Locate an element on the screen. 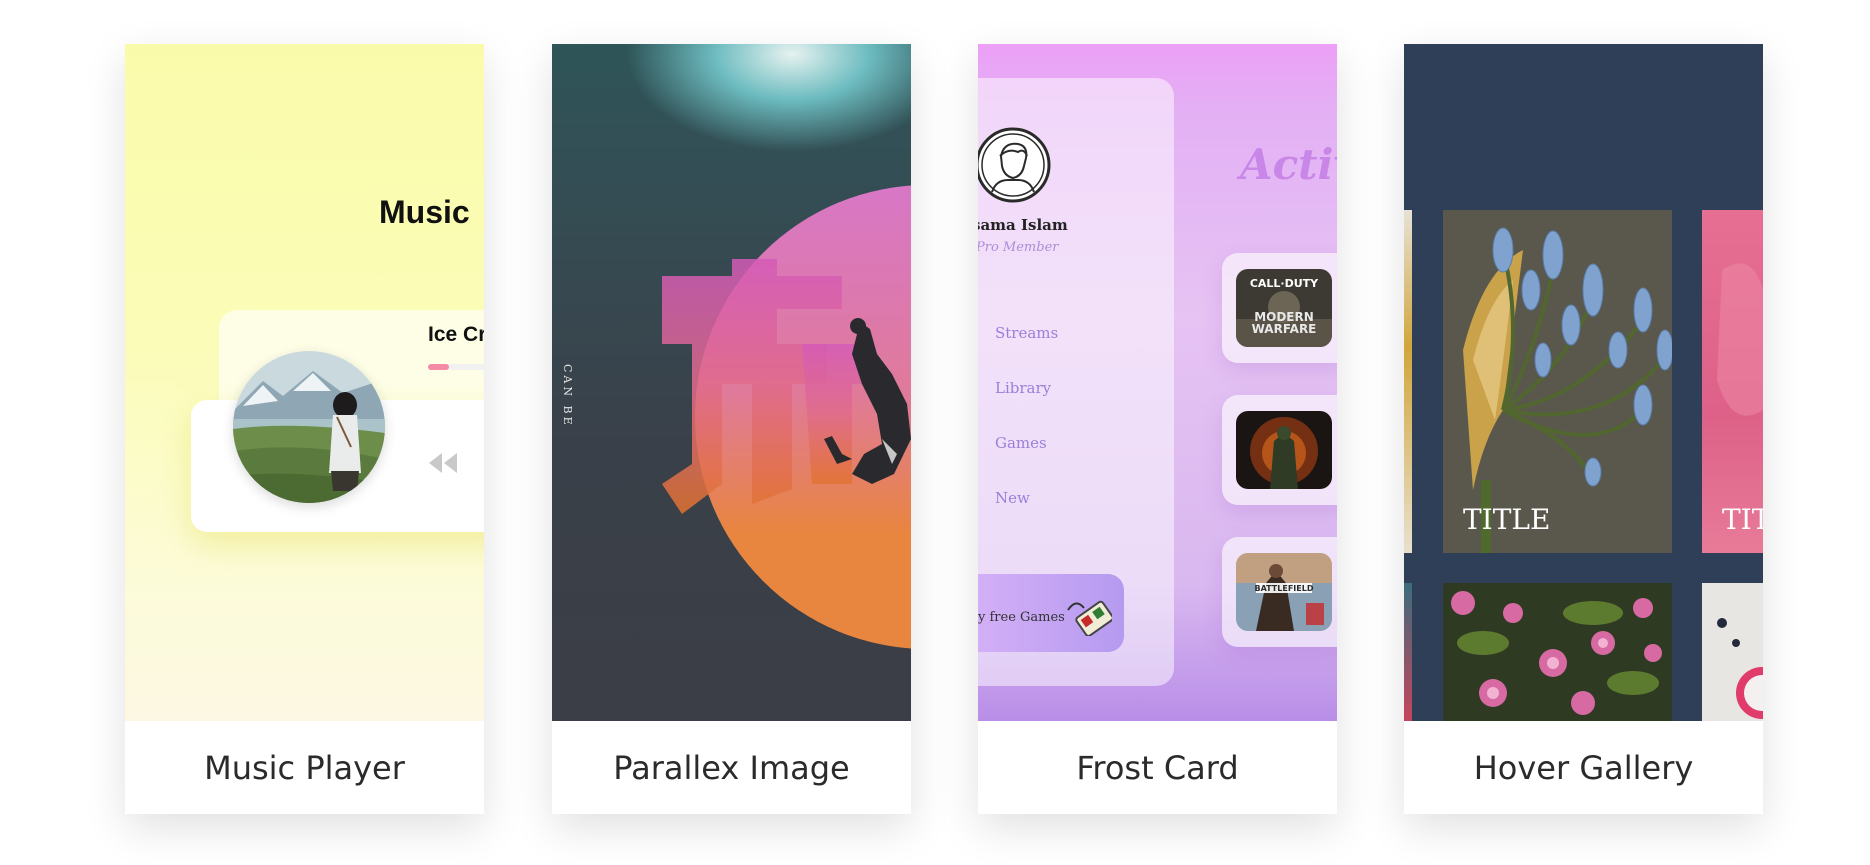 The image size is (1870, 865). user-avatar is located at coordinates (1015, 167).